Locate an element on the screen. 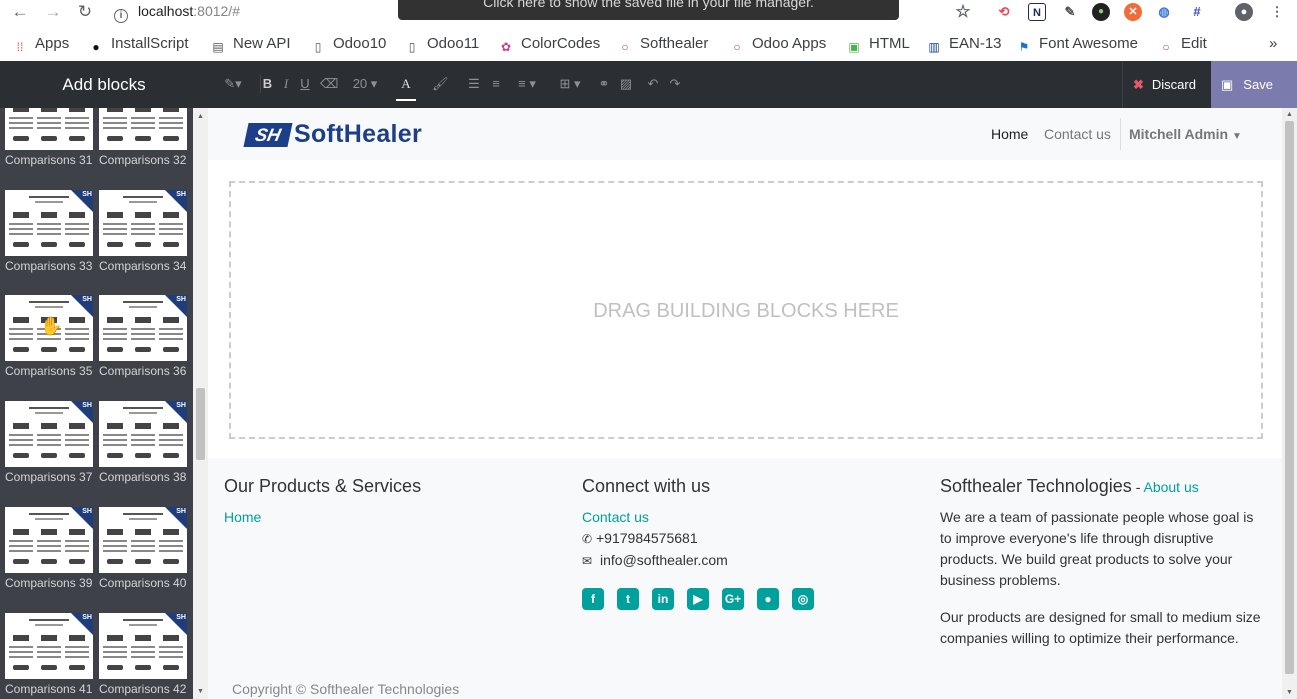 This screenshot has width=1297, height=699. align-icon: ≡ ▾ is located at coordinates (527, 84).